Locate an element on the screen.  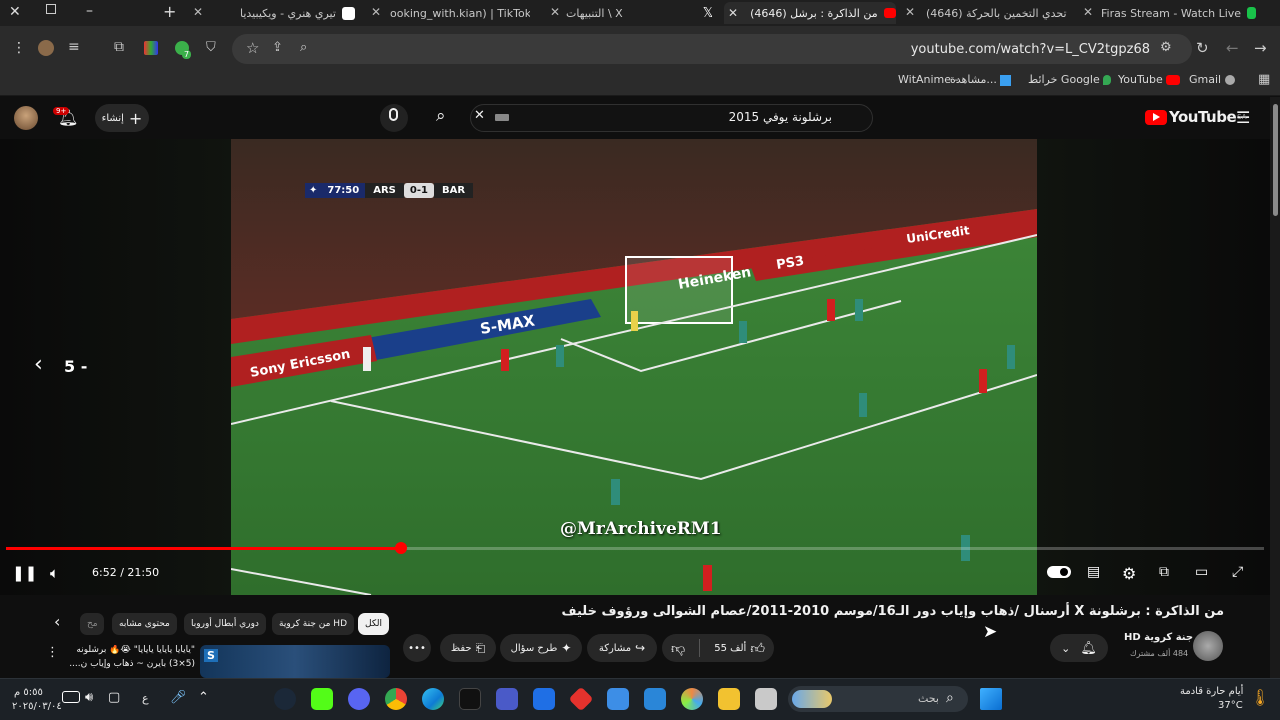
chip-all: الكل is located at coordinates (374, 624).